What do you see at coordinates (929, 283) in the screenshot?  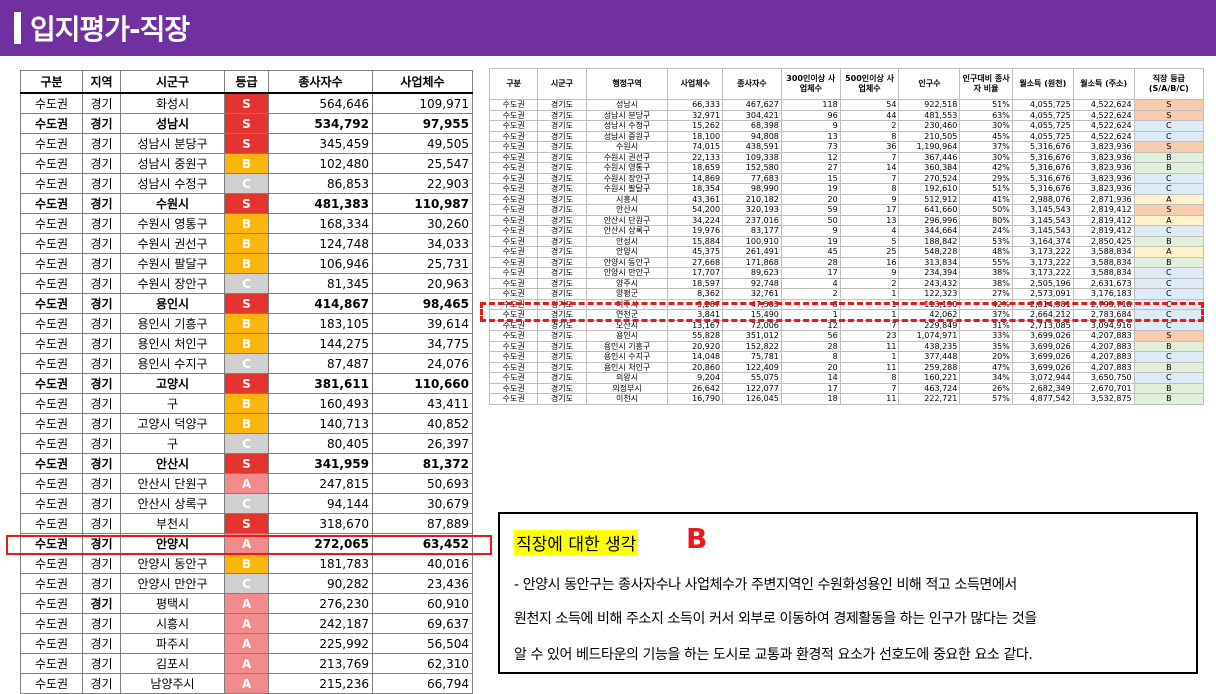 I see `table-cell: 243,432` at bounding box center [929, 283].